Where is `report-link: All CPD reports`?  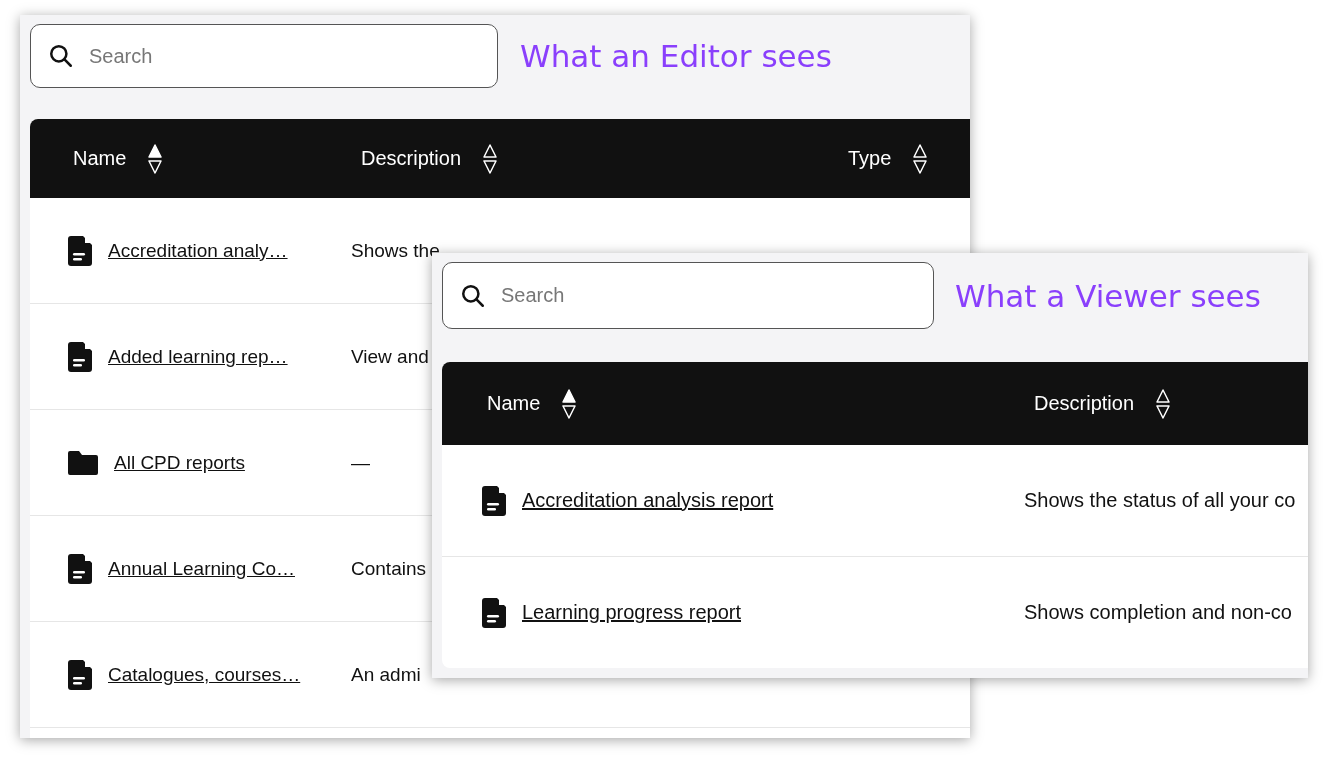 report-link: All CPD reports is located at coordinates (179, 462).